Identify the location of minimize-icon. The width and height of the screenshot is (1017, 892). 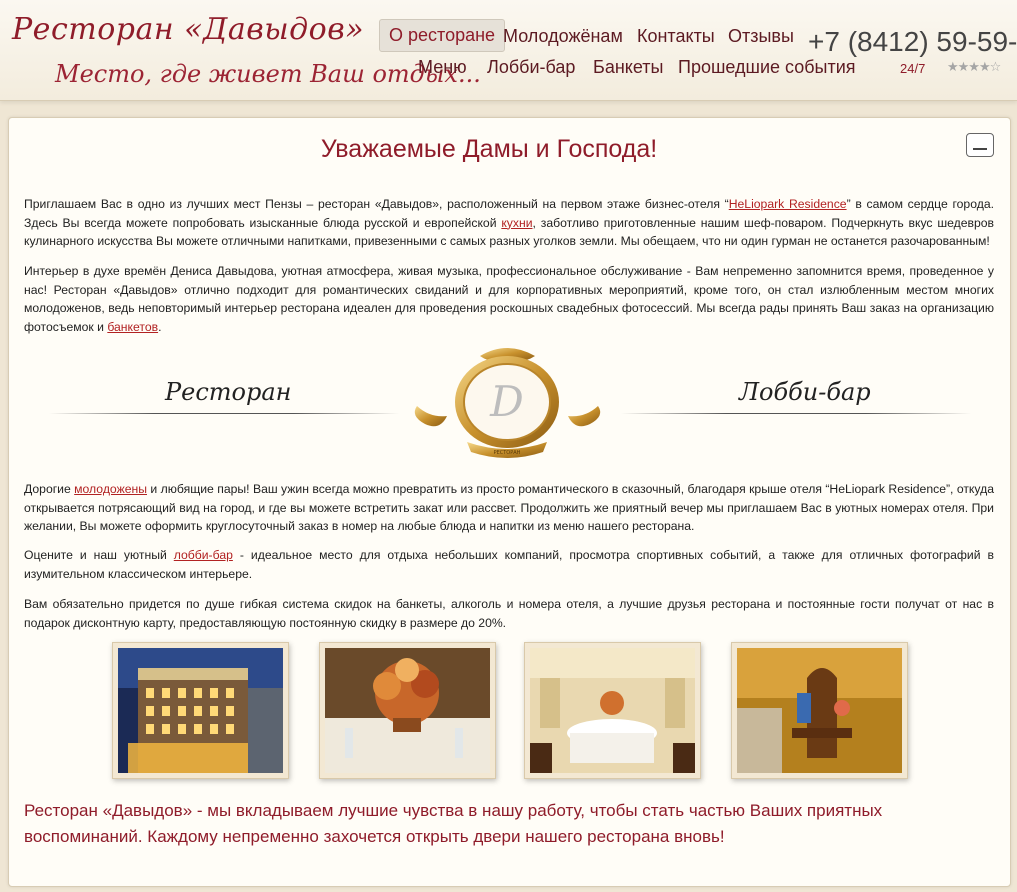
(980, 149).